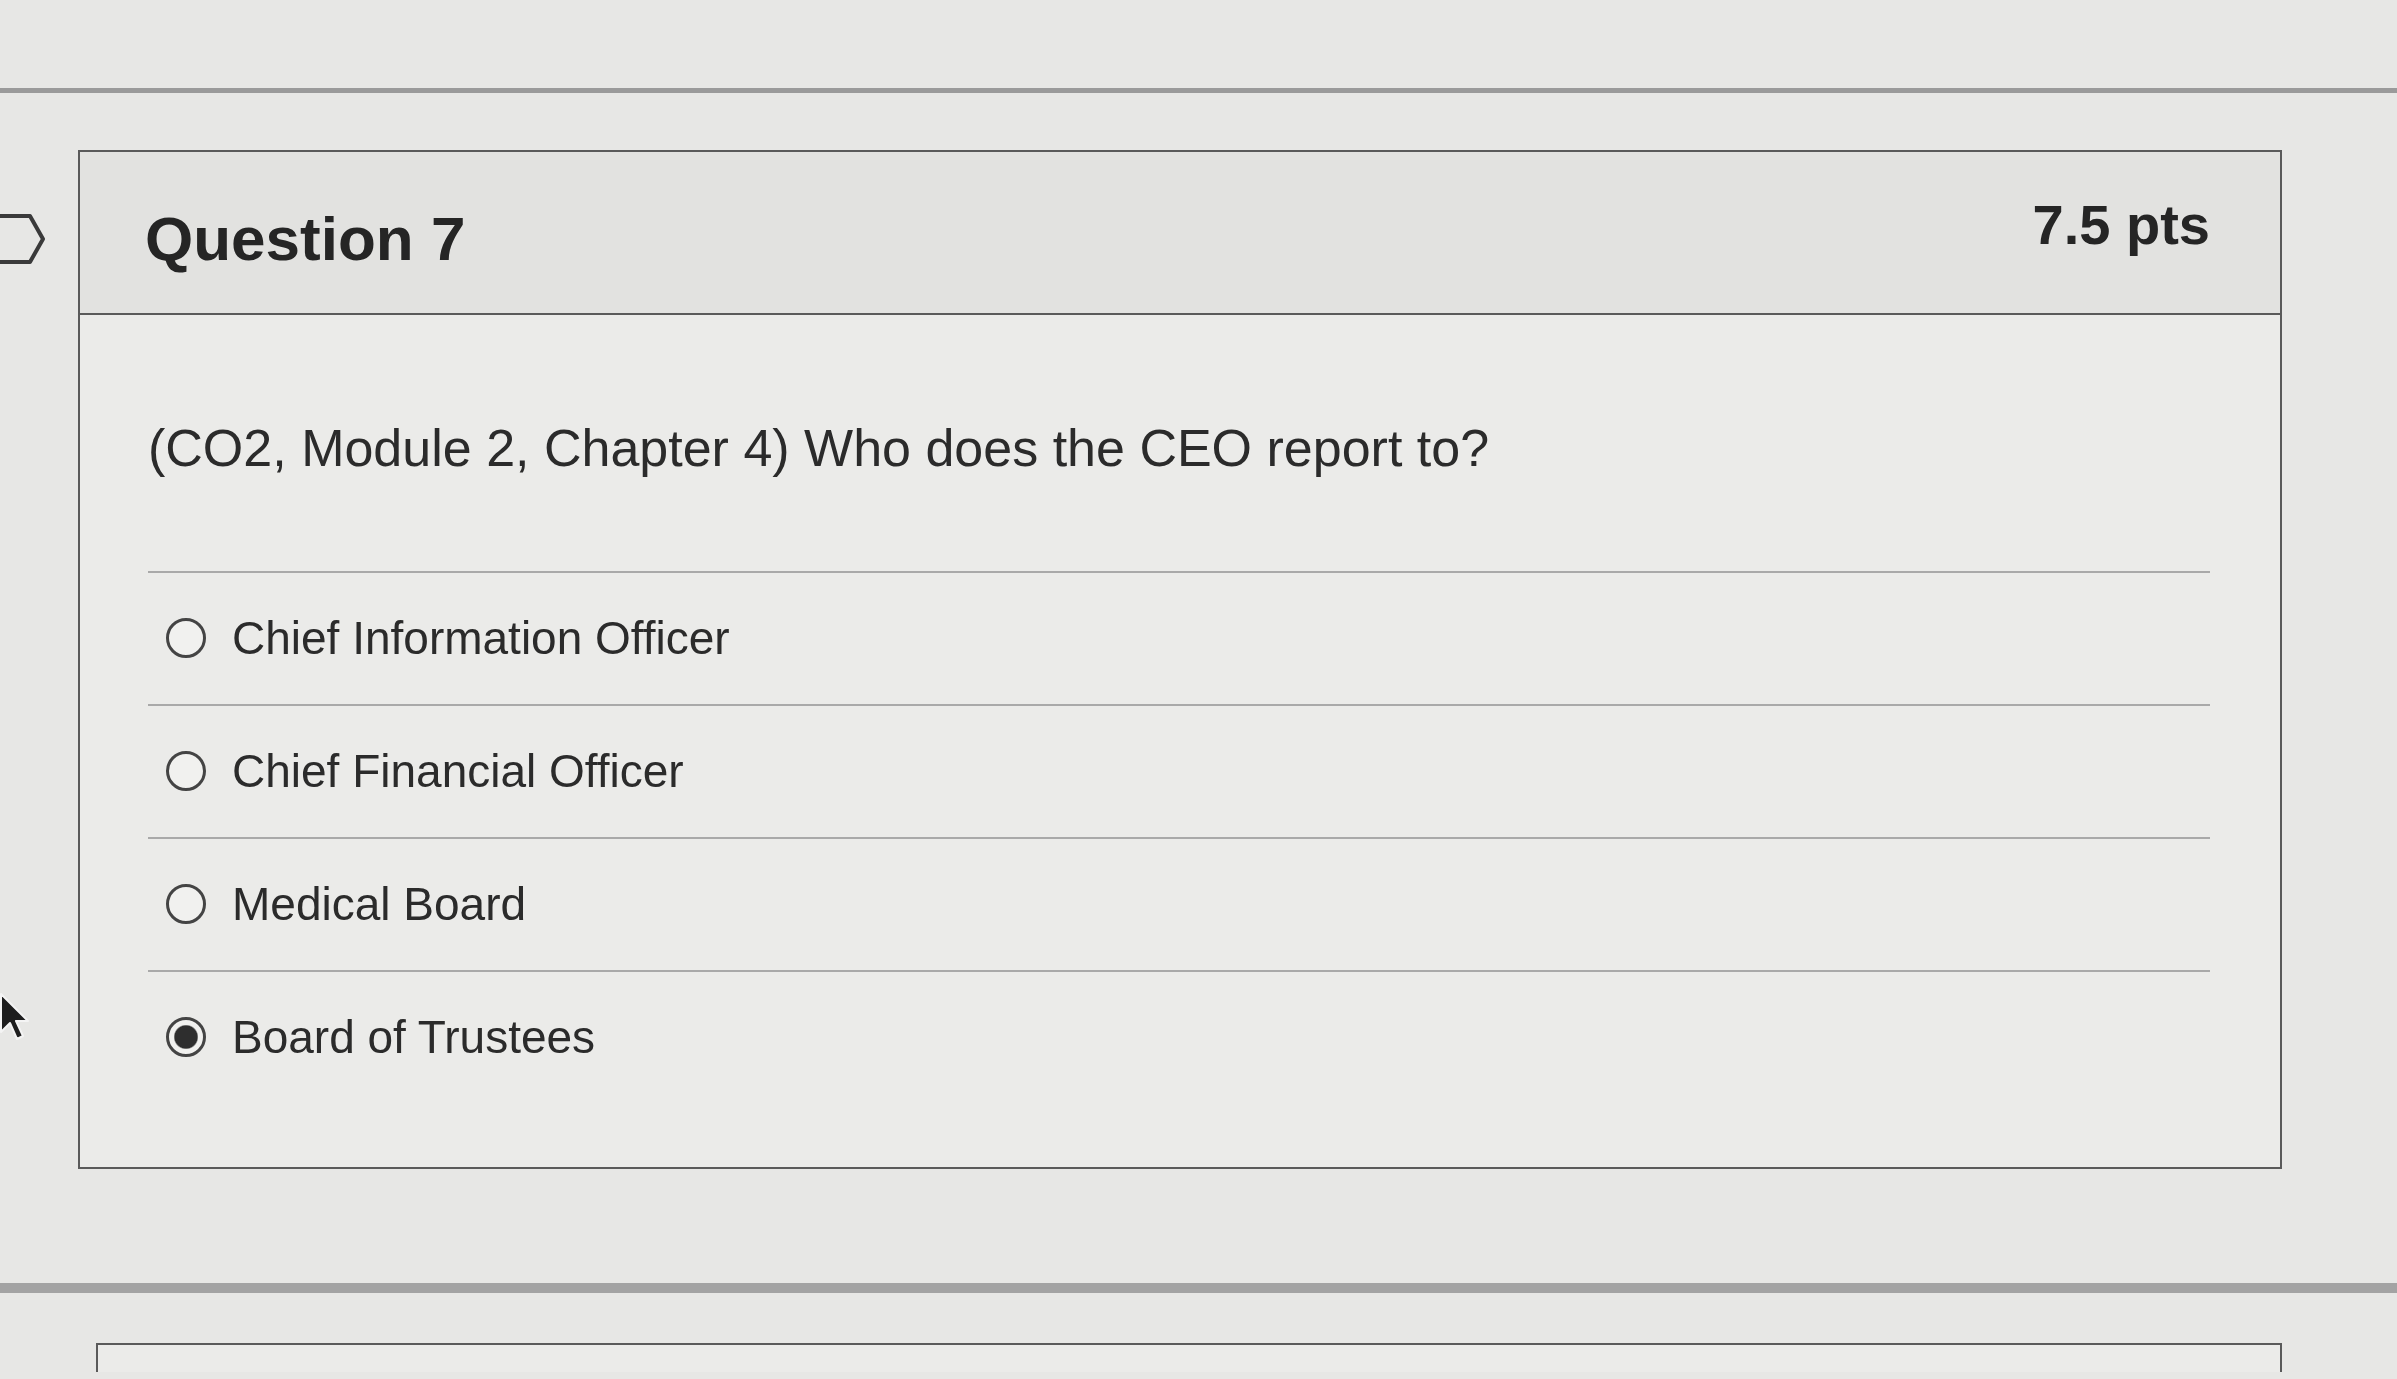  Describe the element at coordinates (481, 638) in the screenshot. I see `answer-label: Chief Information Officer` at that location.